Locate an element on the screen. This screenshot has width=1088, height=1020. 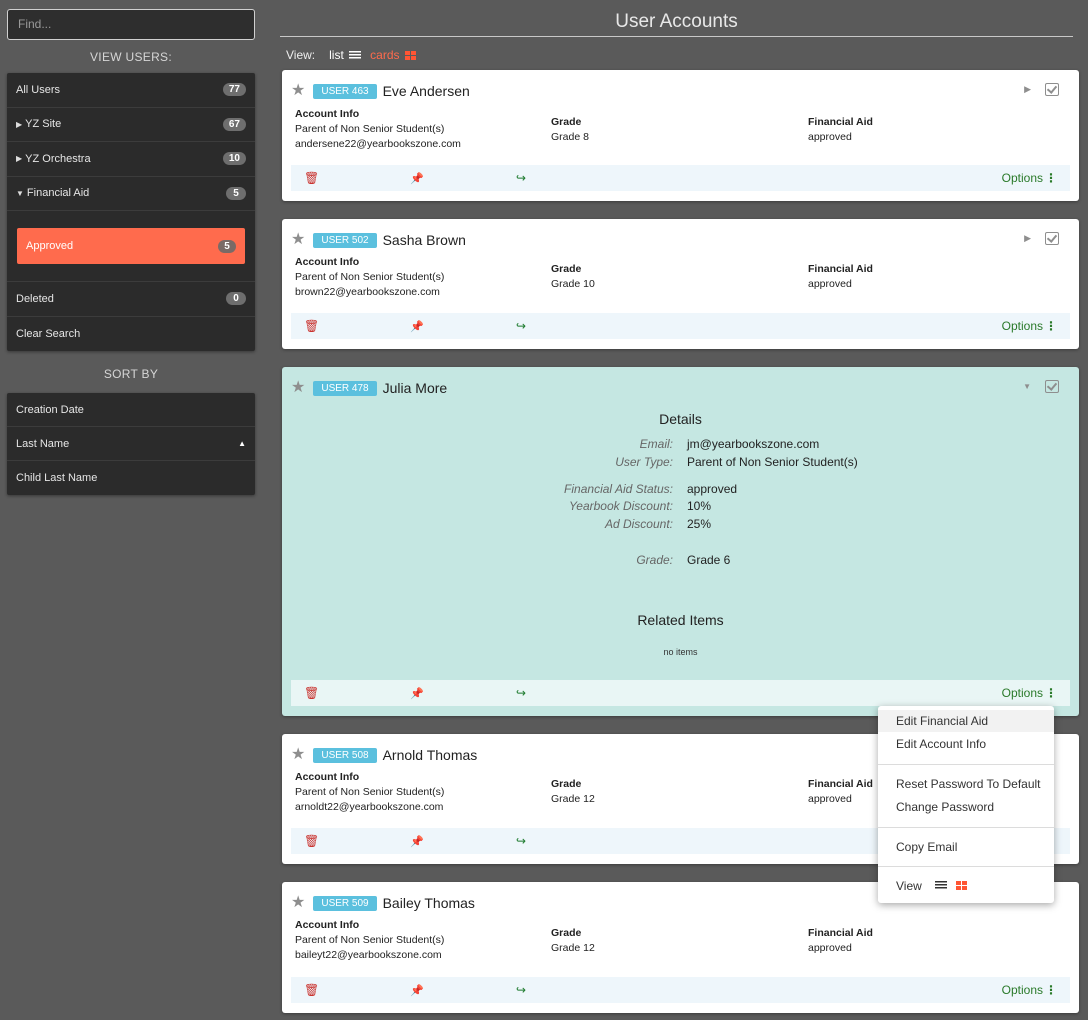
user-email: baileyt22@yearbookszone.com is located at coordinates (368, 955).